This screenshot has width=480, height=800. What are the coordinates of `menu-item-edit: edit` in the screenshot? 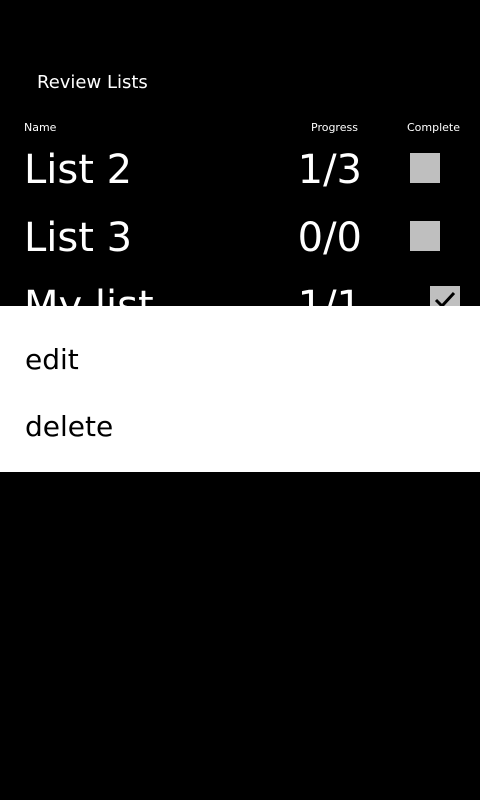 It's located at (240, 360).